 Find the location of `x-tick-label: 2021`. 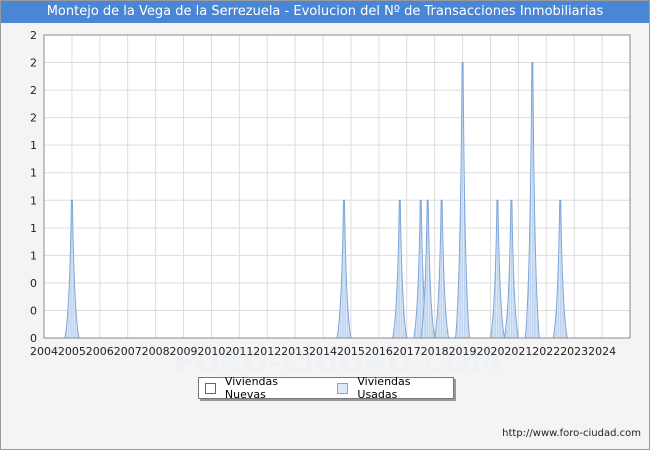

x-tick-label: 2021 is located at coordinates (518, 351).